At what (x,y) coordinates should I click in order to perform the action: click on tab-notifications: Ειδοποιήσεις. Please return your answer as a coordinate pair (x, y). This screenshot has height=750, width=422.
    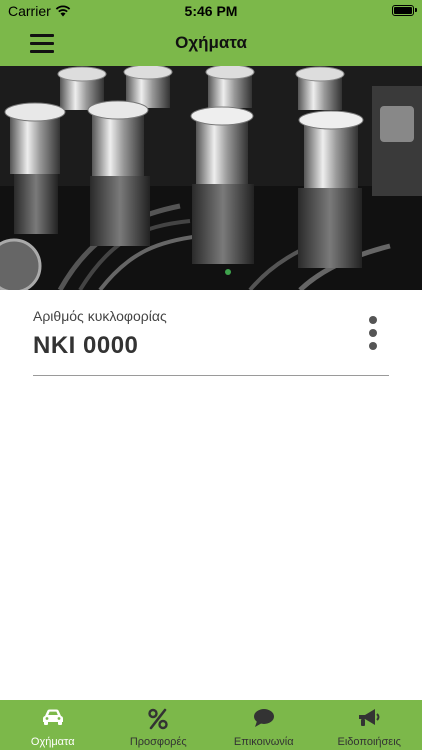
    Looking at the image, I should click on (369, 725).